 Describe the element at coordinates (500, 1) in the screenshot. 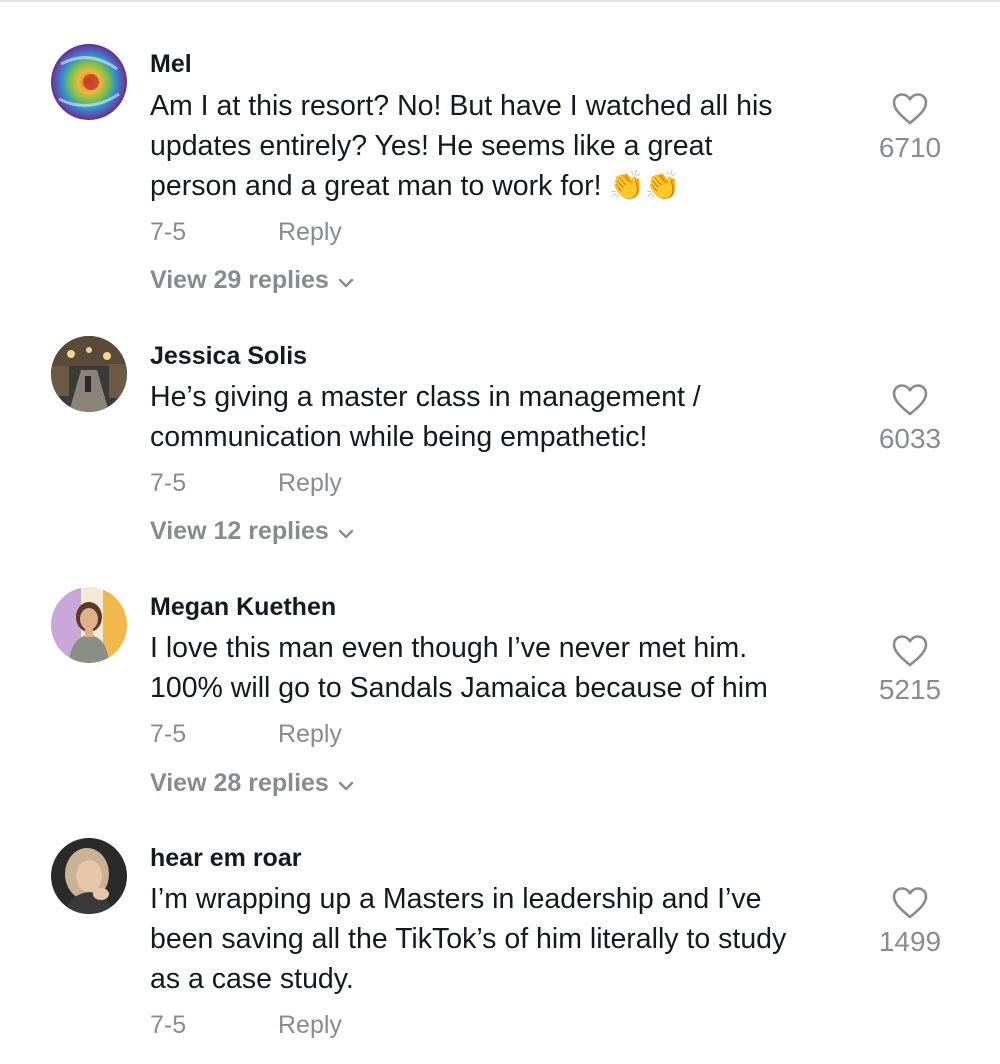

I see `top-divider` at that location.